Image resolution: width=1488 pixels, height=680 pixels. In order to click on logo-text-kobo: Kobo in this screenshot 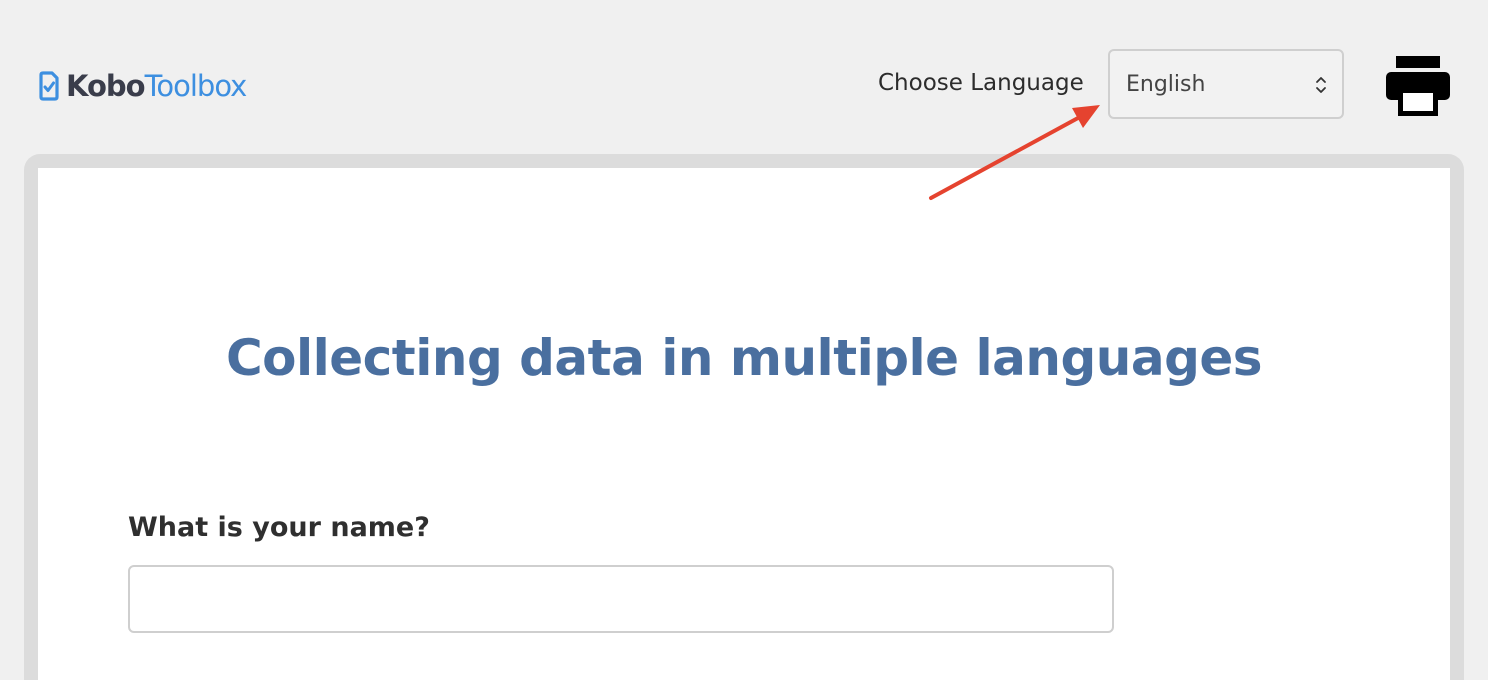, I will do `click(106, 86)`.